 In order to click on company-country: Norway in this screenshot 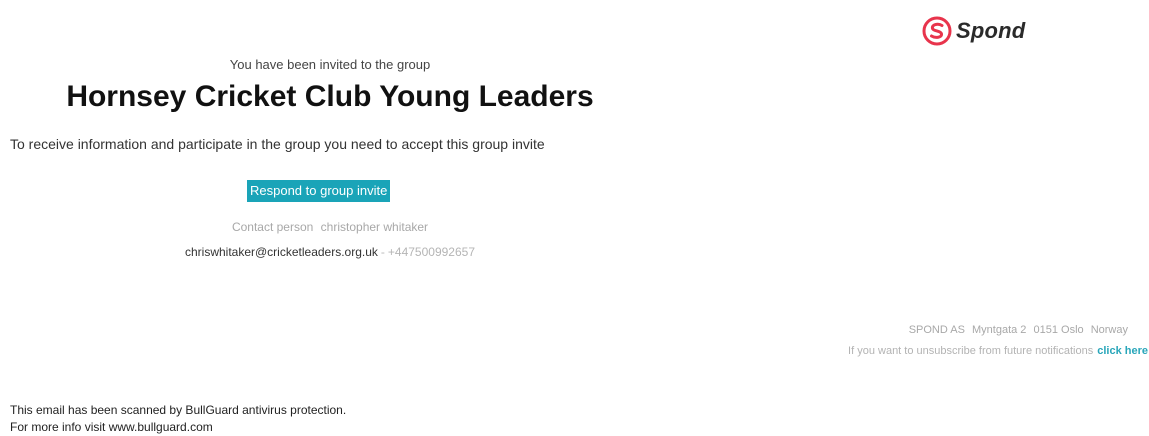, I will do `click(1109, 330)`.